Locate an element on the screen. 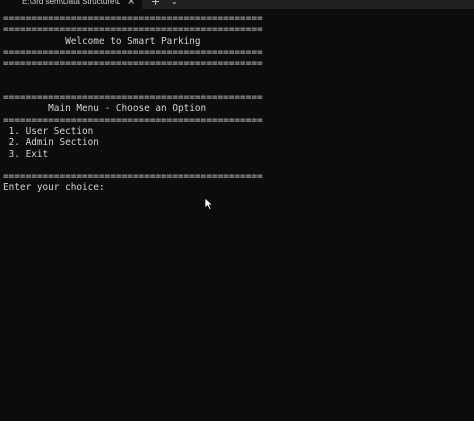 The image size is (474, 421). menu-option-exit: 3. Exit is located at coordinates (26, 154).